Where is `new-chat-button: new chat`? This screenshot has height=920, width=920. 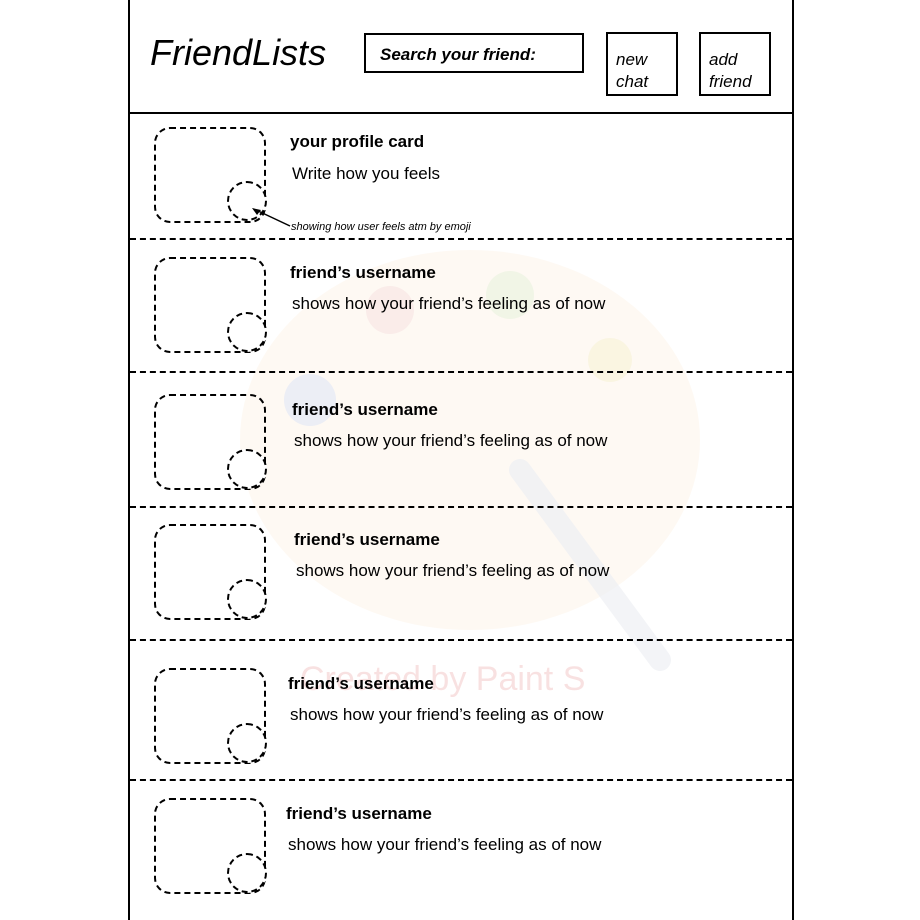
new-chat-button: new chat is located at coordinates (642, 64).